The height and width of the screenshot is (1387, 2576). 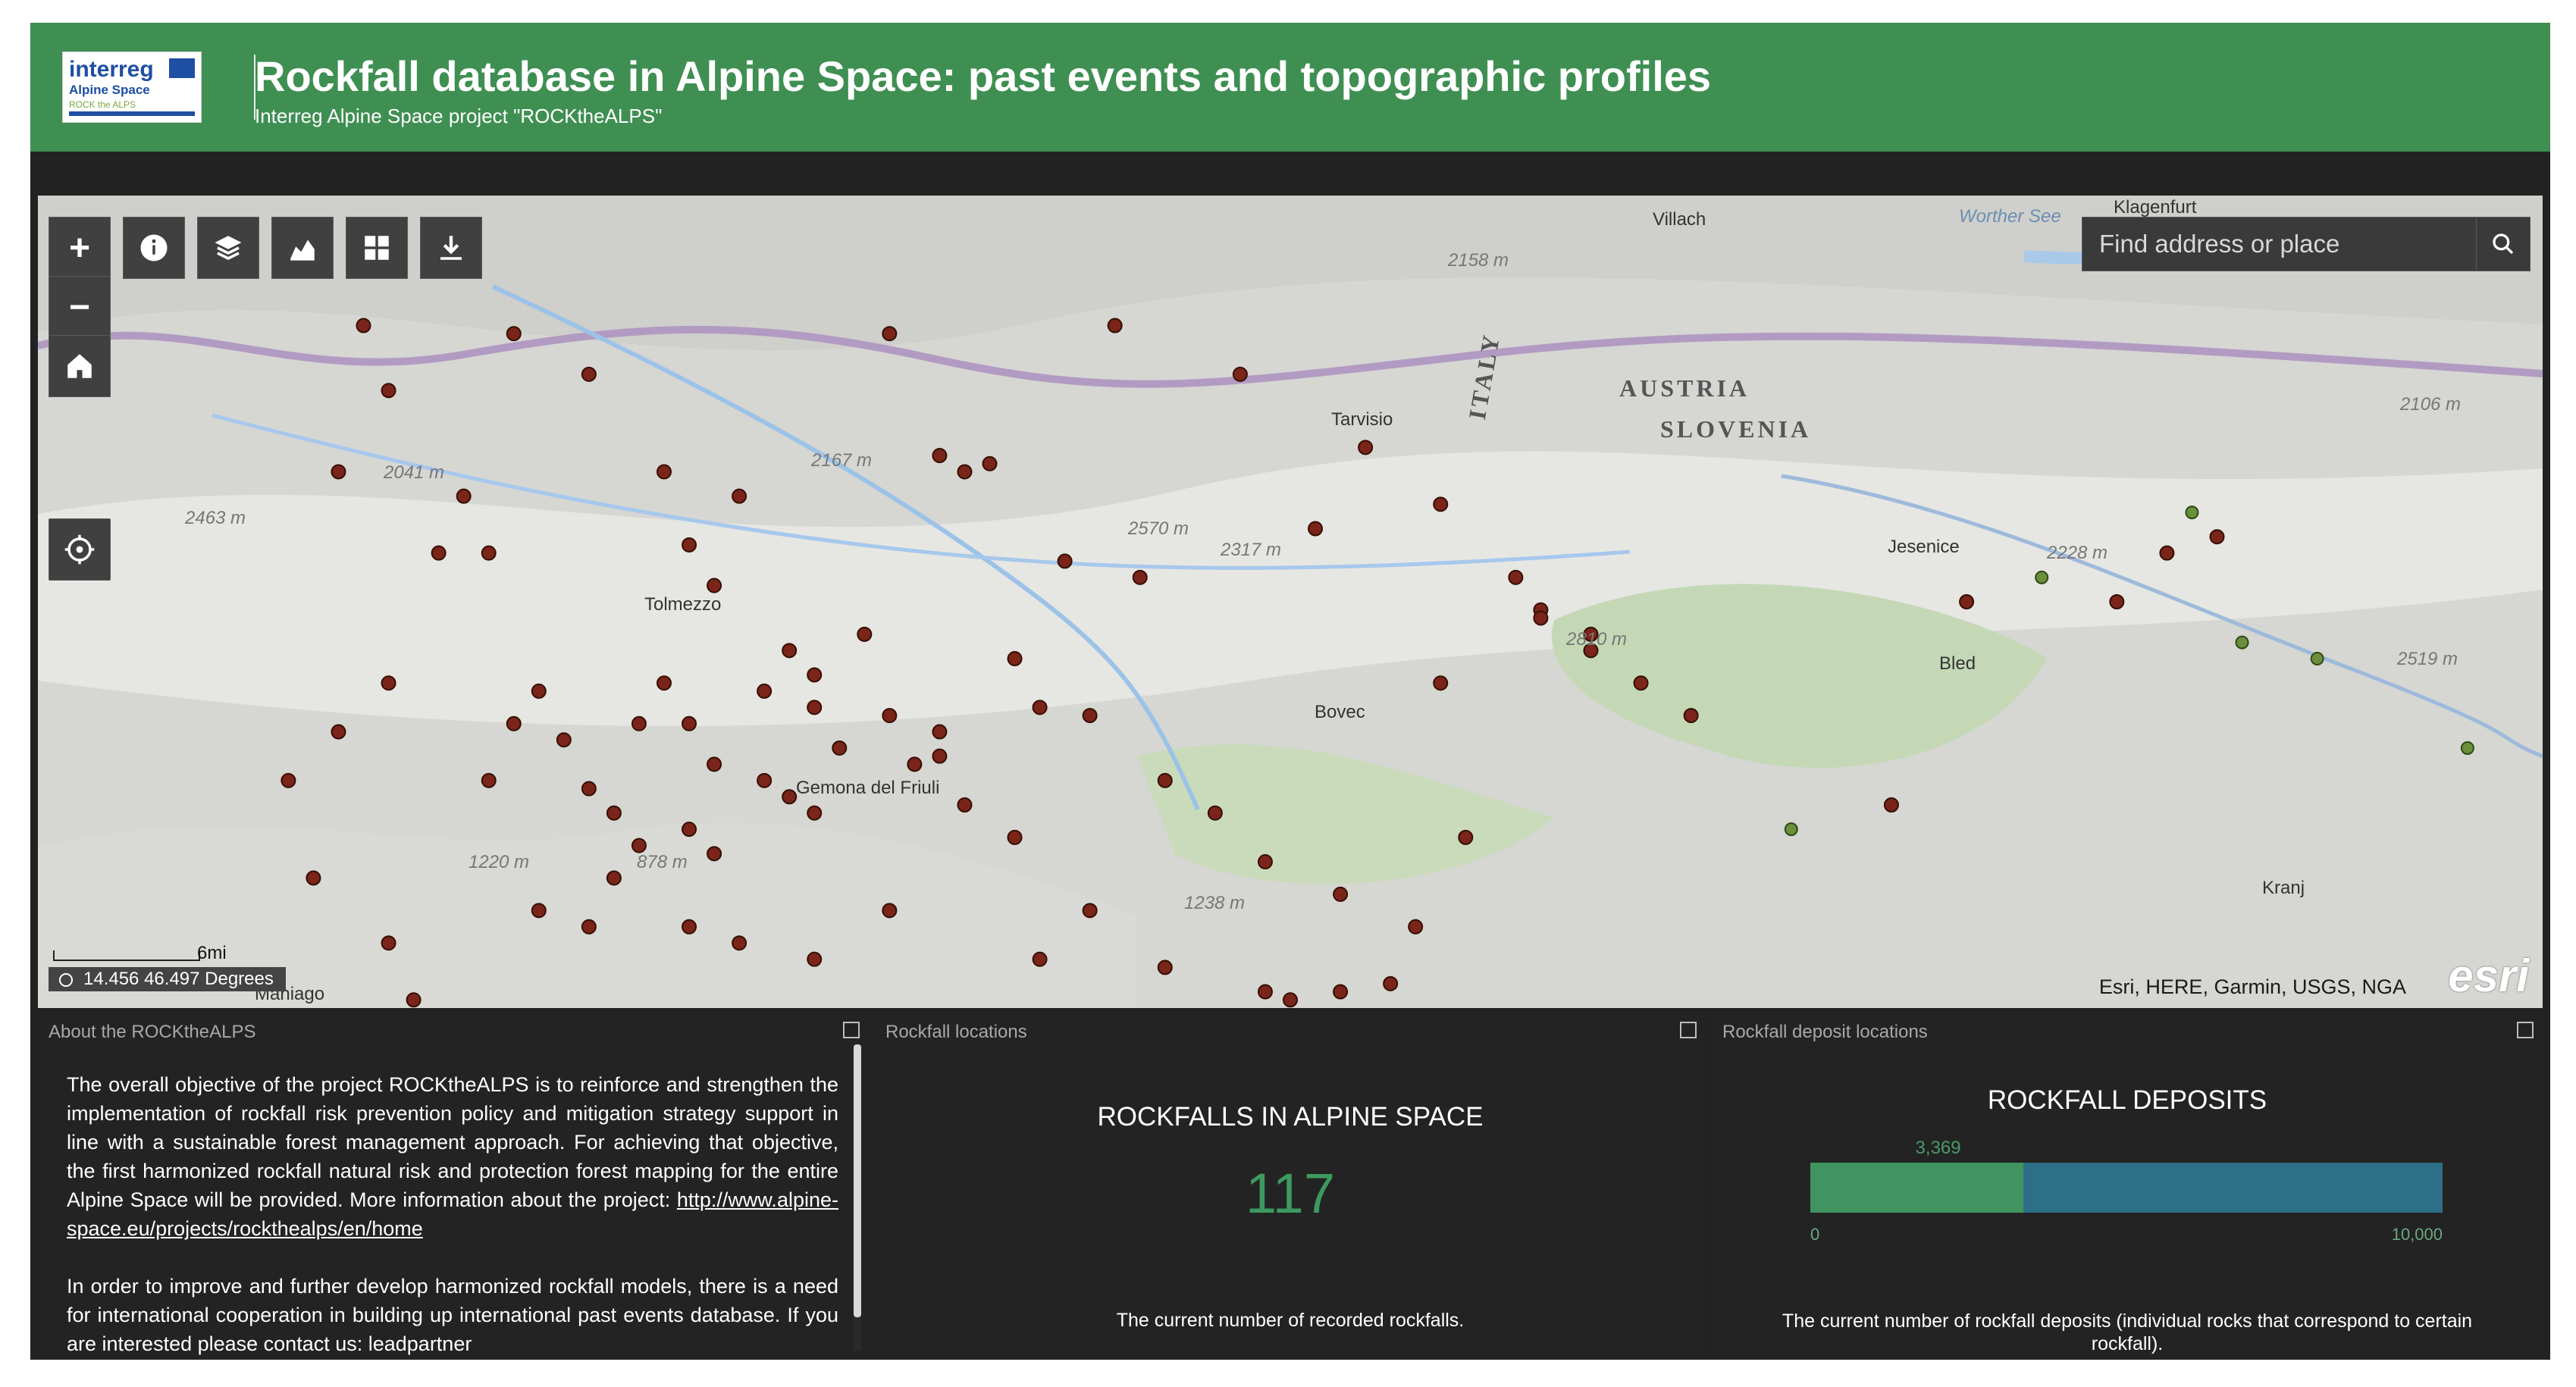 I want to click on about-scrollbar, so click(x=857, y=1197).